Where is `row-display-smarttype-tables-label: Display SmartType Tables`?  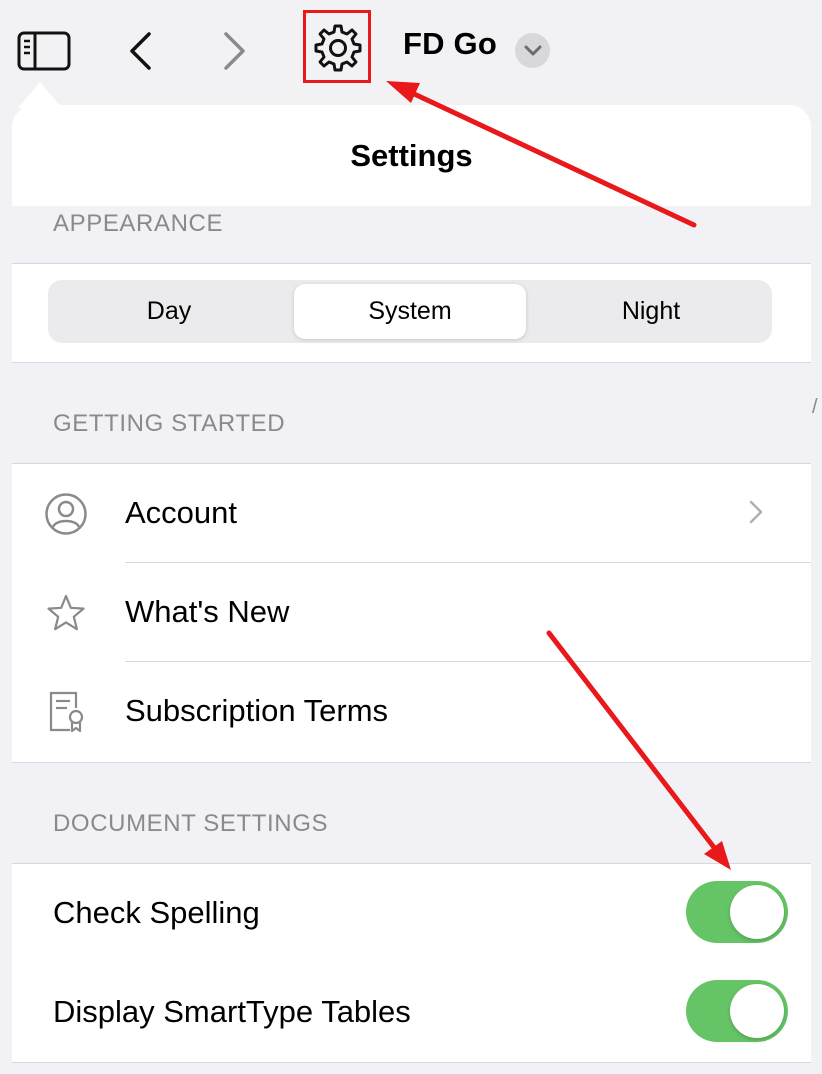
row-display-smarttype-tables-label: Display SmartType Tables is located at coordinates (232, 1011).